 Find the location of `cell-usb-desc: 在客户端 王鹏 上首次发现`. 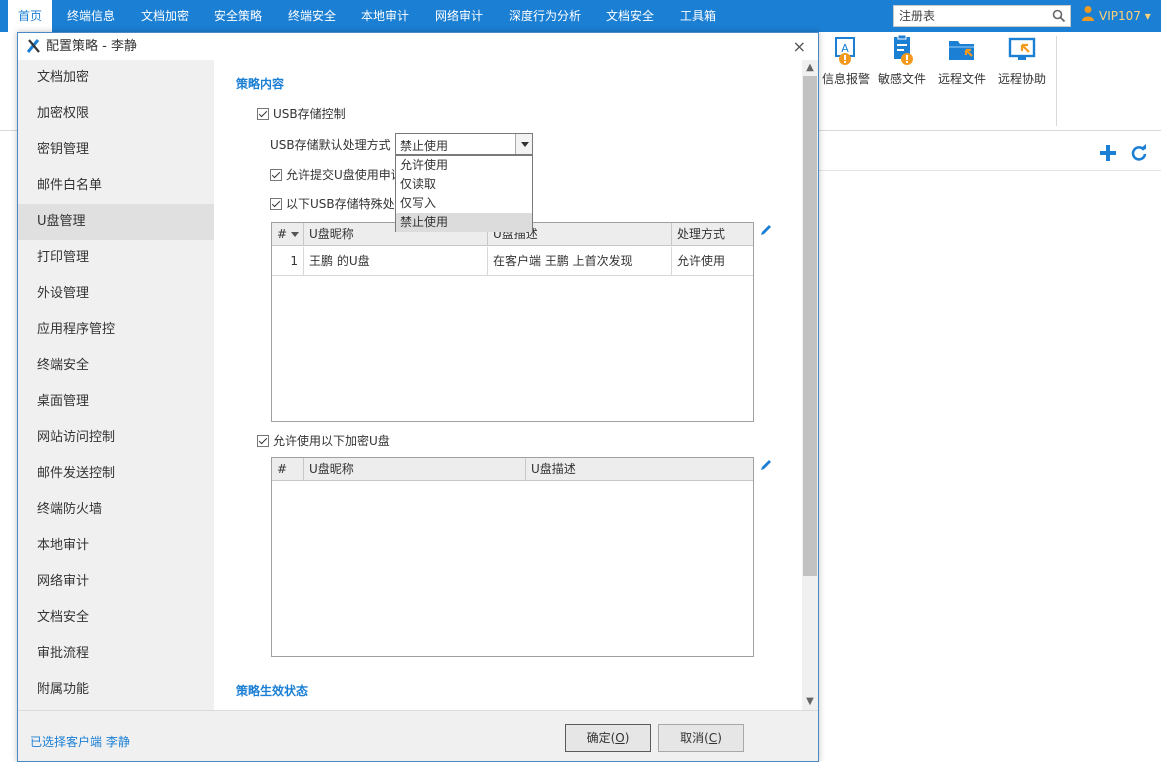

cell-usb-desc: 在客户端 王鹏 上首次发现 is located at coordinates (580, 261).